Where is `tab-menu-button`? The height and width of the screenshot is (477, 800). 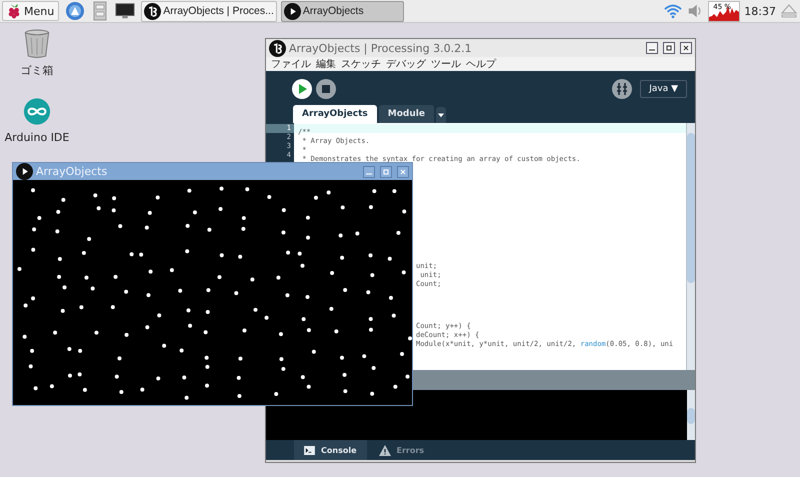
tab-menu-button is located at coordinates (441, 115).